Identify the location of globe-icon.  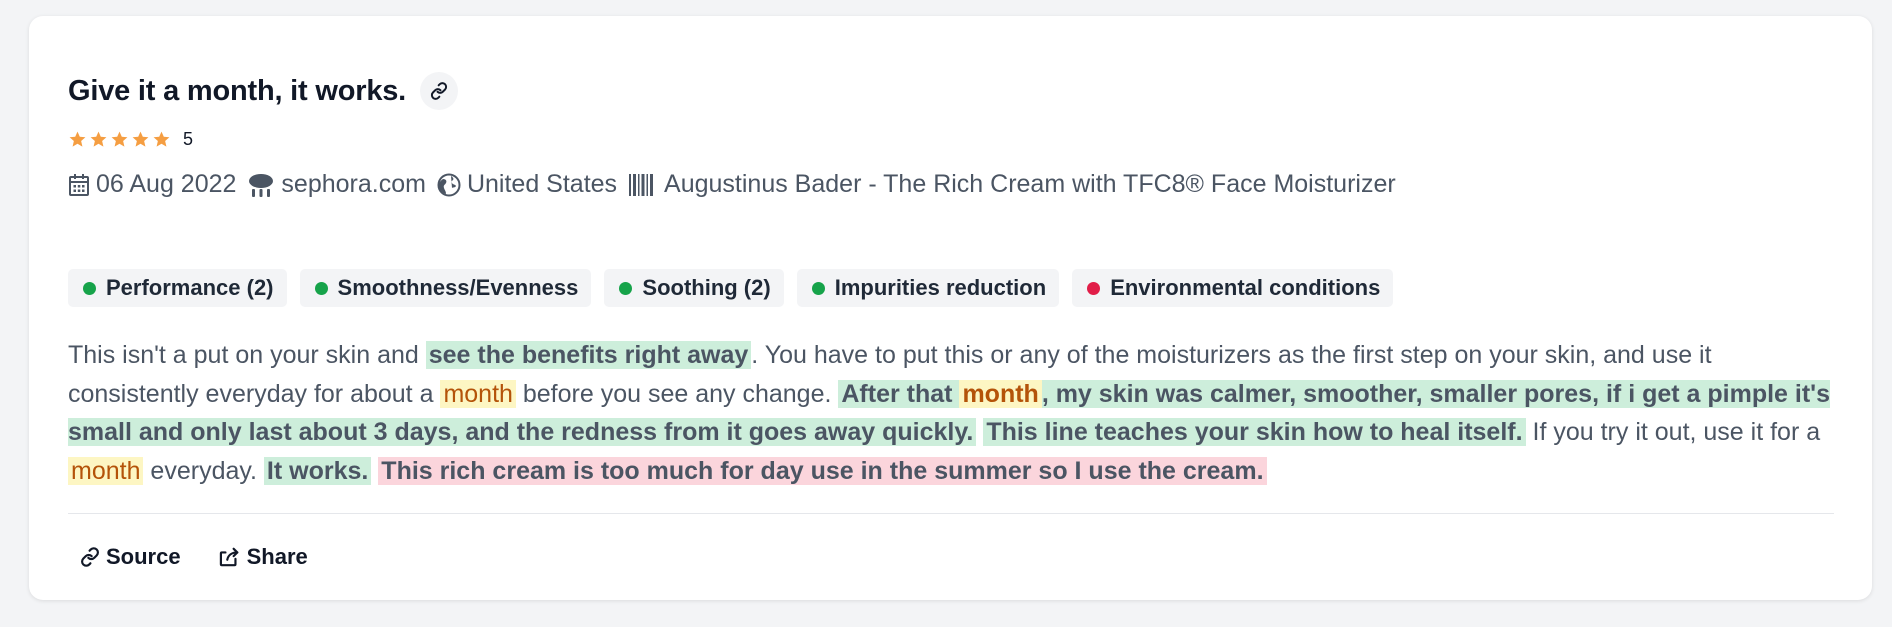
(449, 184).